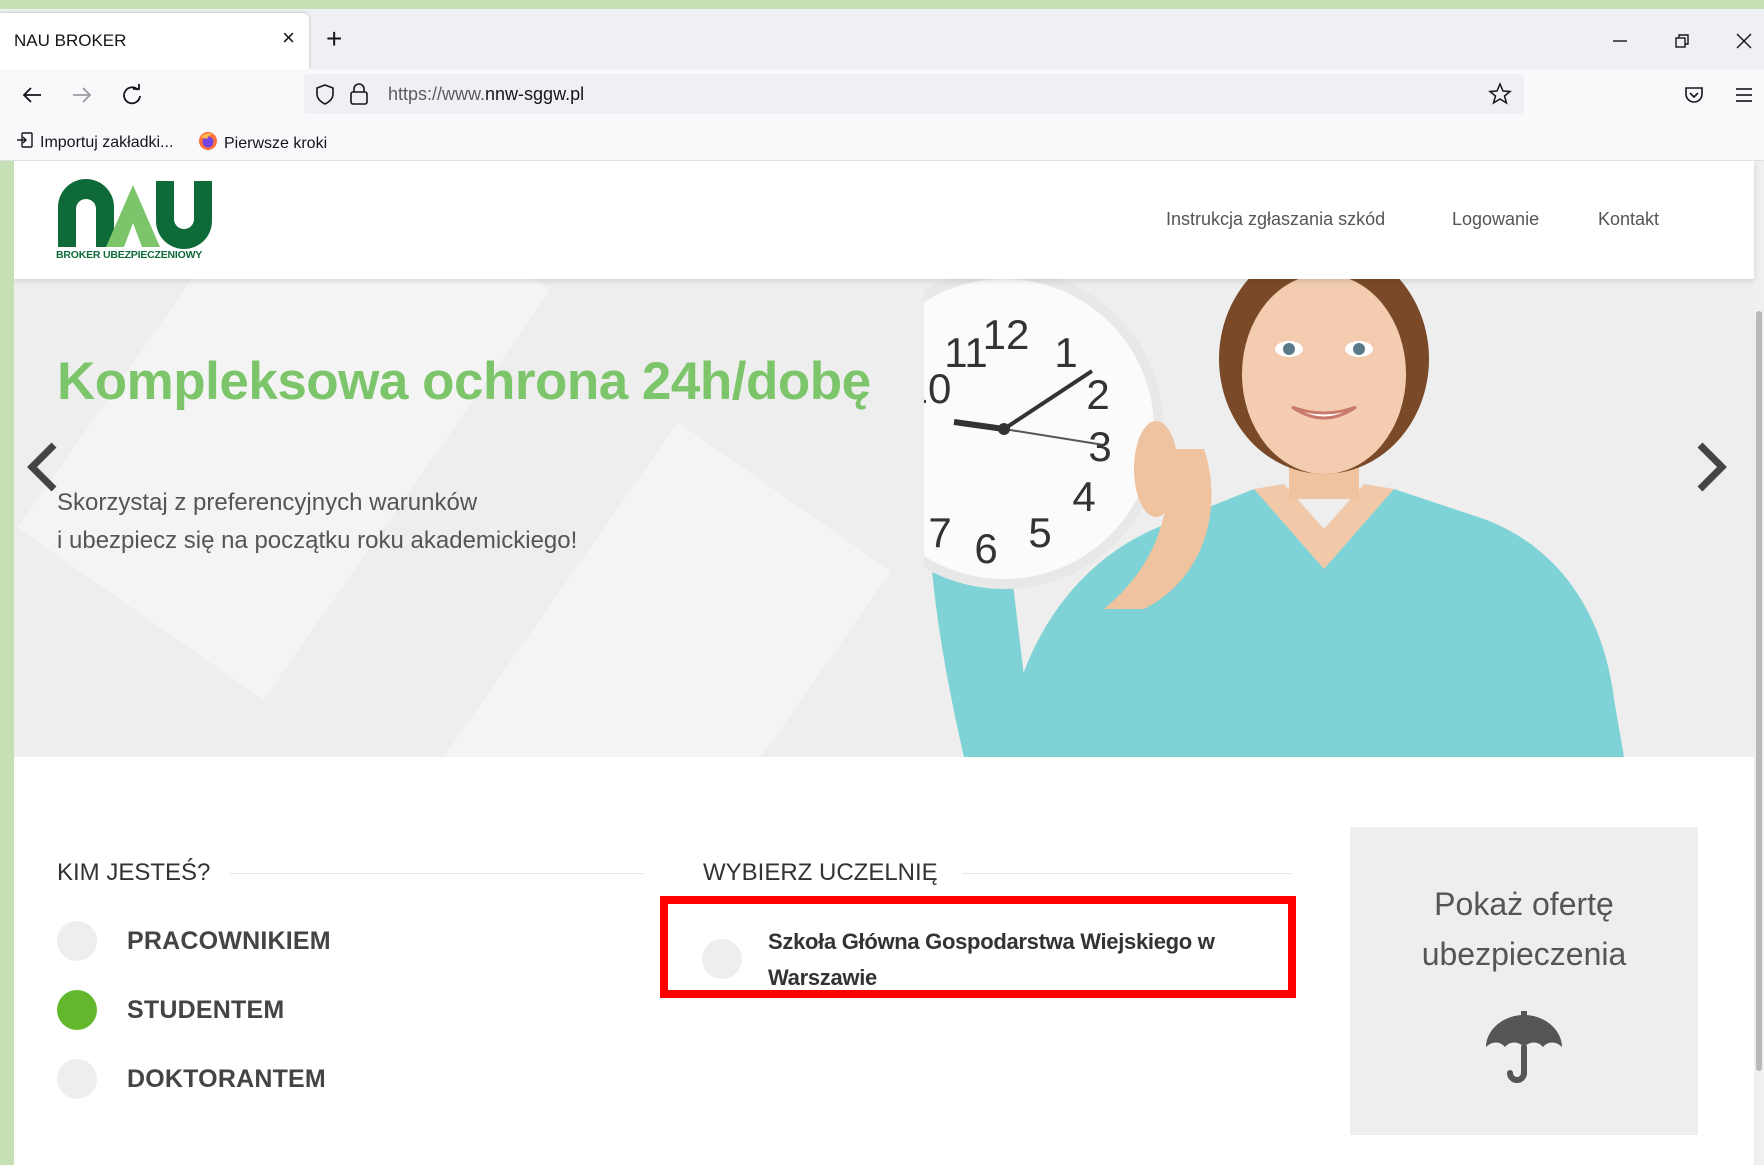 Image resolution: width=1764 pixels, height=1165 pixels. What do you see at coordinates (334, 39) in the screenshot?
I see `new-tab-button: +` at bounding box center [334, 39].